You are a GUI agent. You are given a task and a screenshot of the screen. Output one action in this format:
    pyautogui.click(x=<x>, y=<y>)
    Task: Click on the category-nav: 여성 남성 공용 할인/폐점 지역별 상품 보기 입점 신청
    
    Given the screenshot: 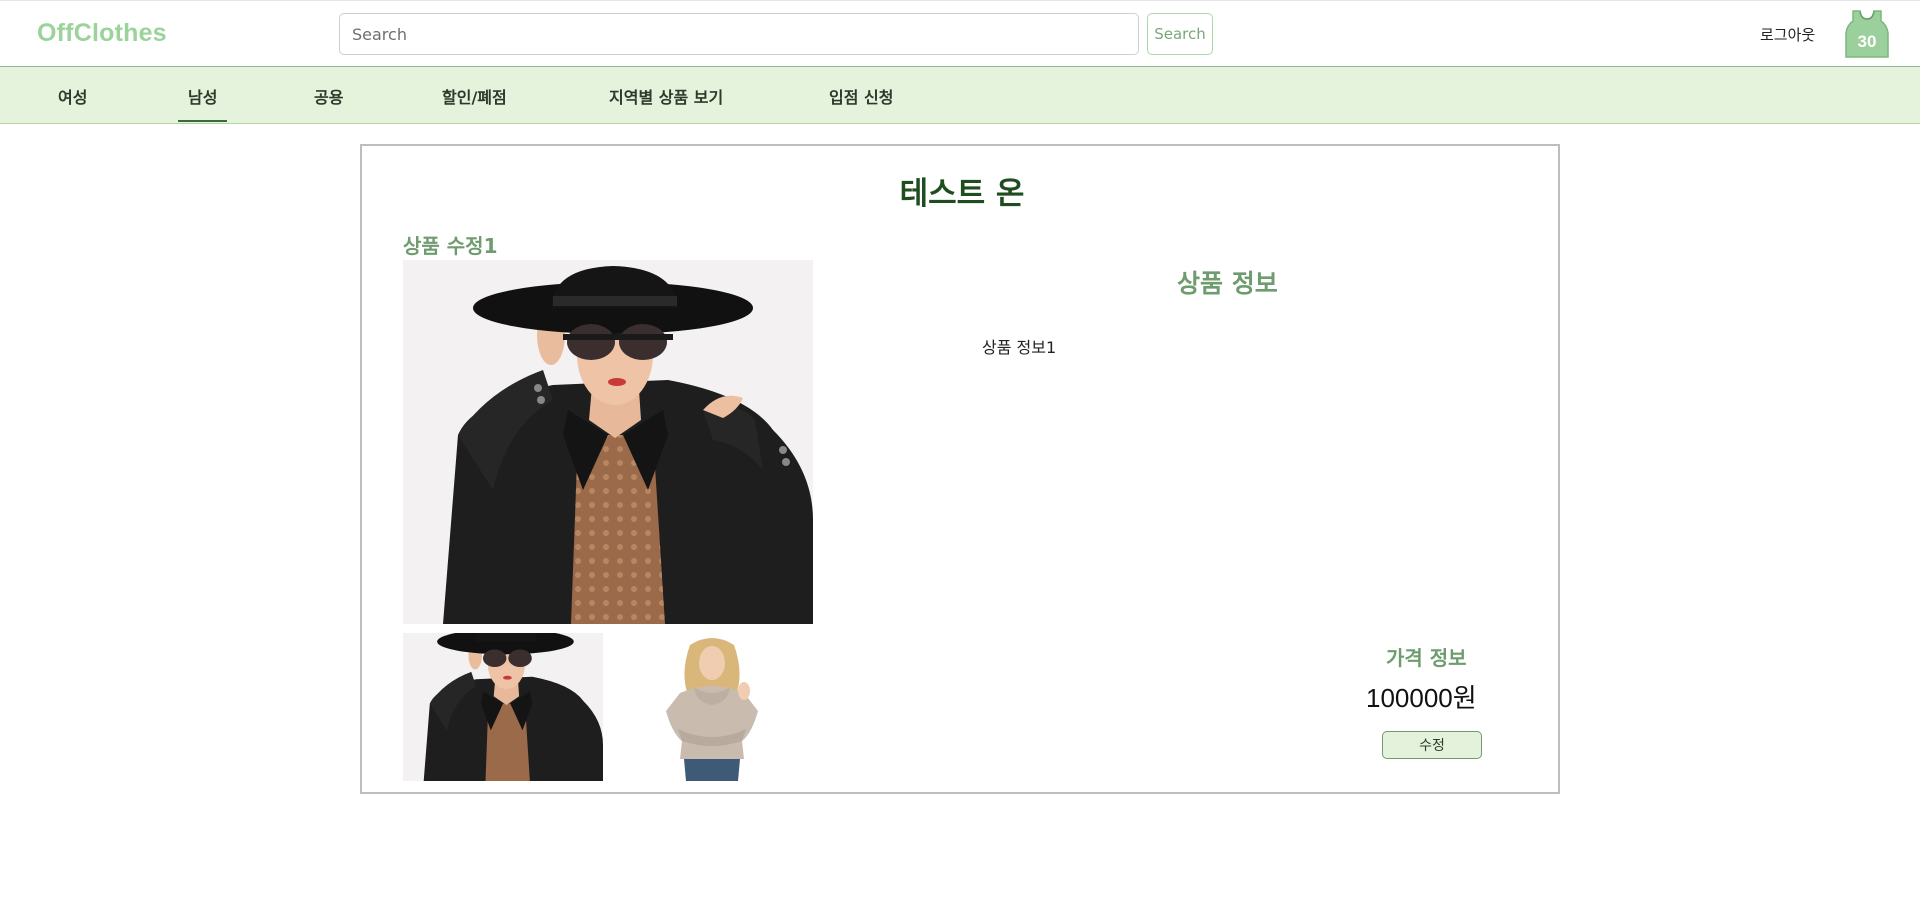 What is the action you would take?
    pyautogui.click(x=960, y=95)
    